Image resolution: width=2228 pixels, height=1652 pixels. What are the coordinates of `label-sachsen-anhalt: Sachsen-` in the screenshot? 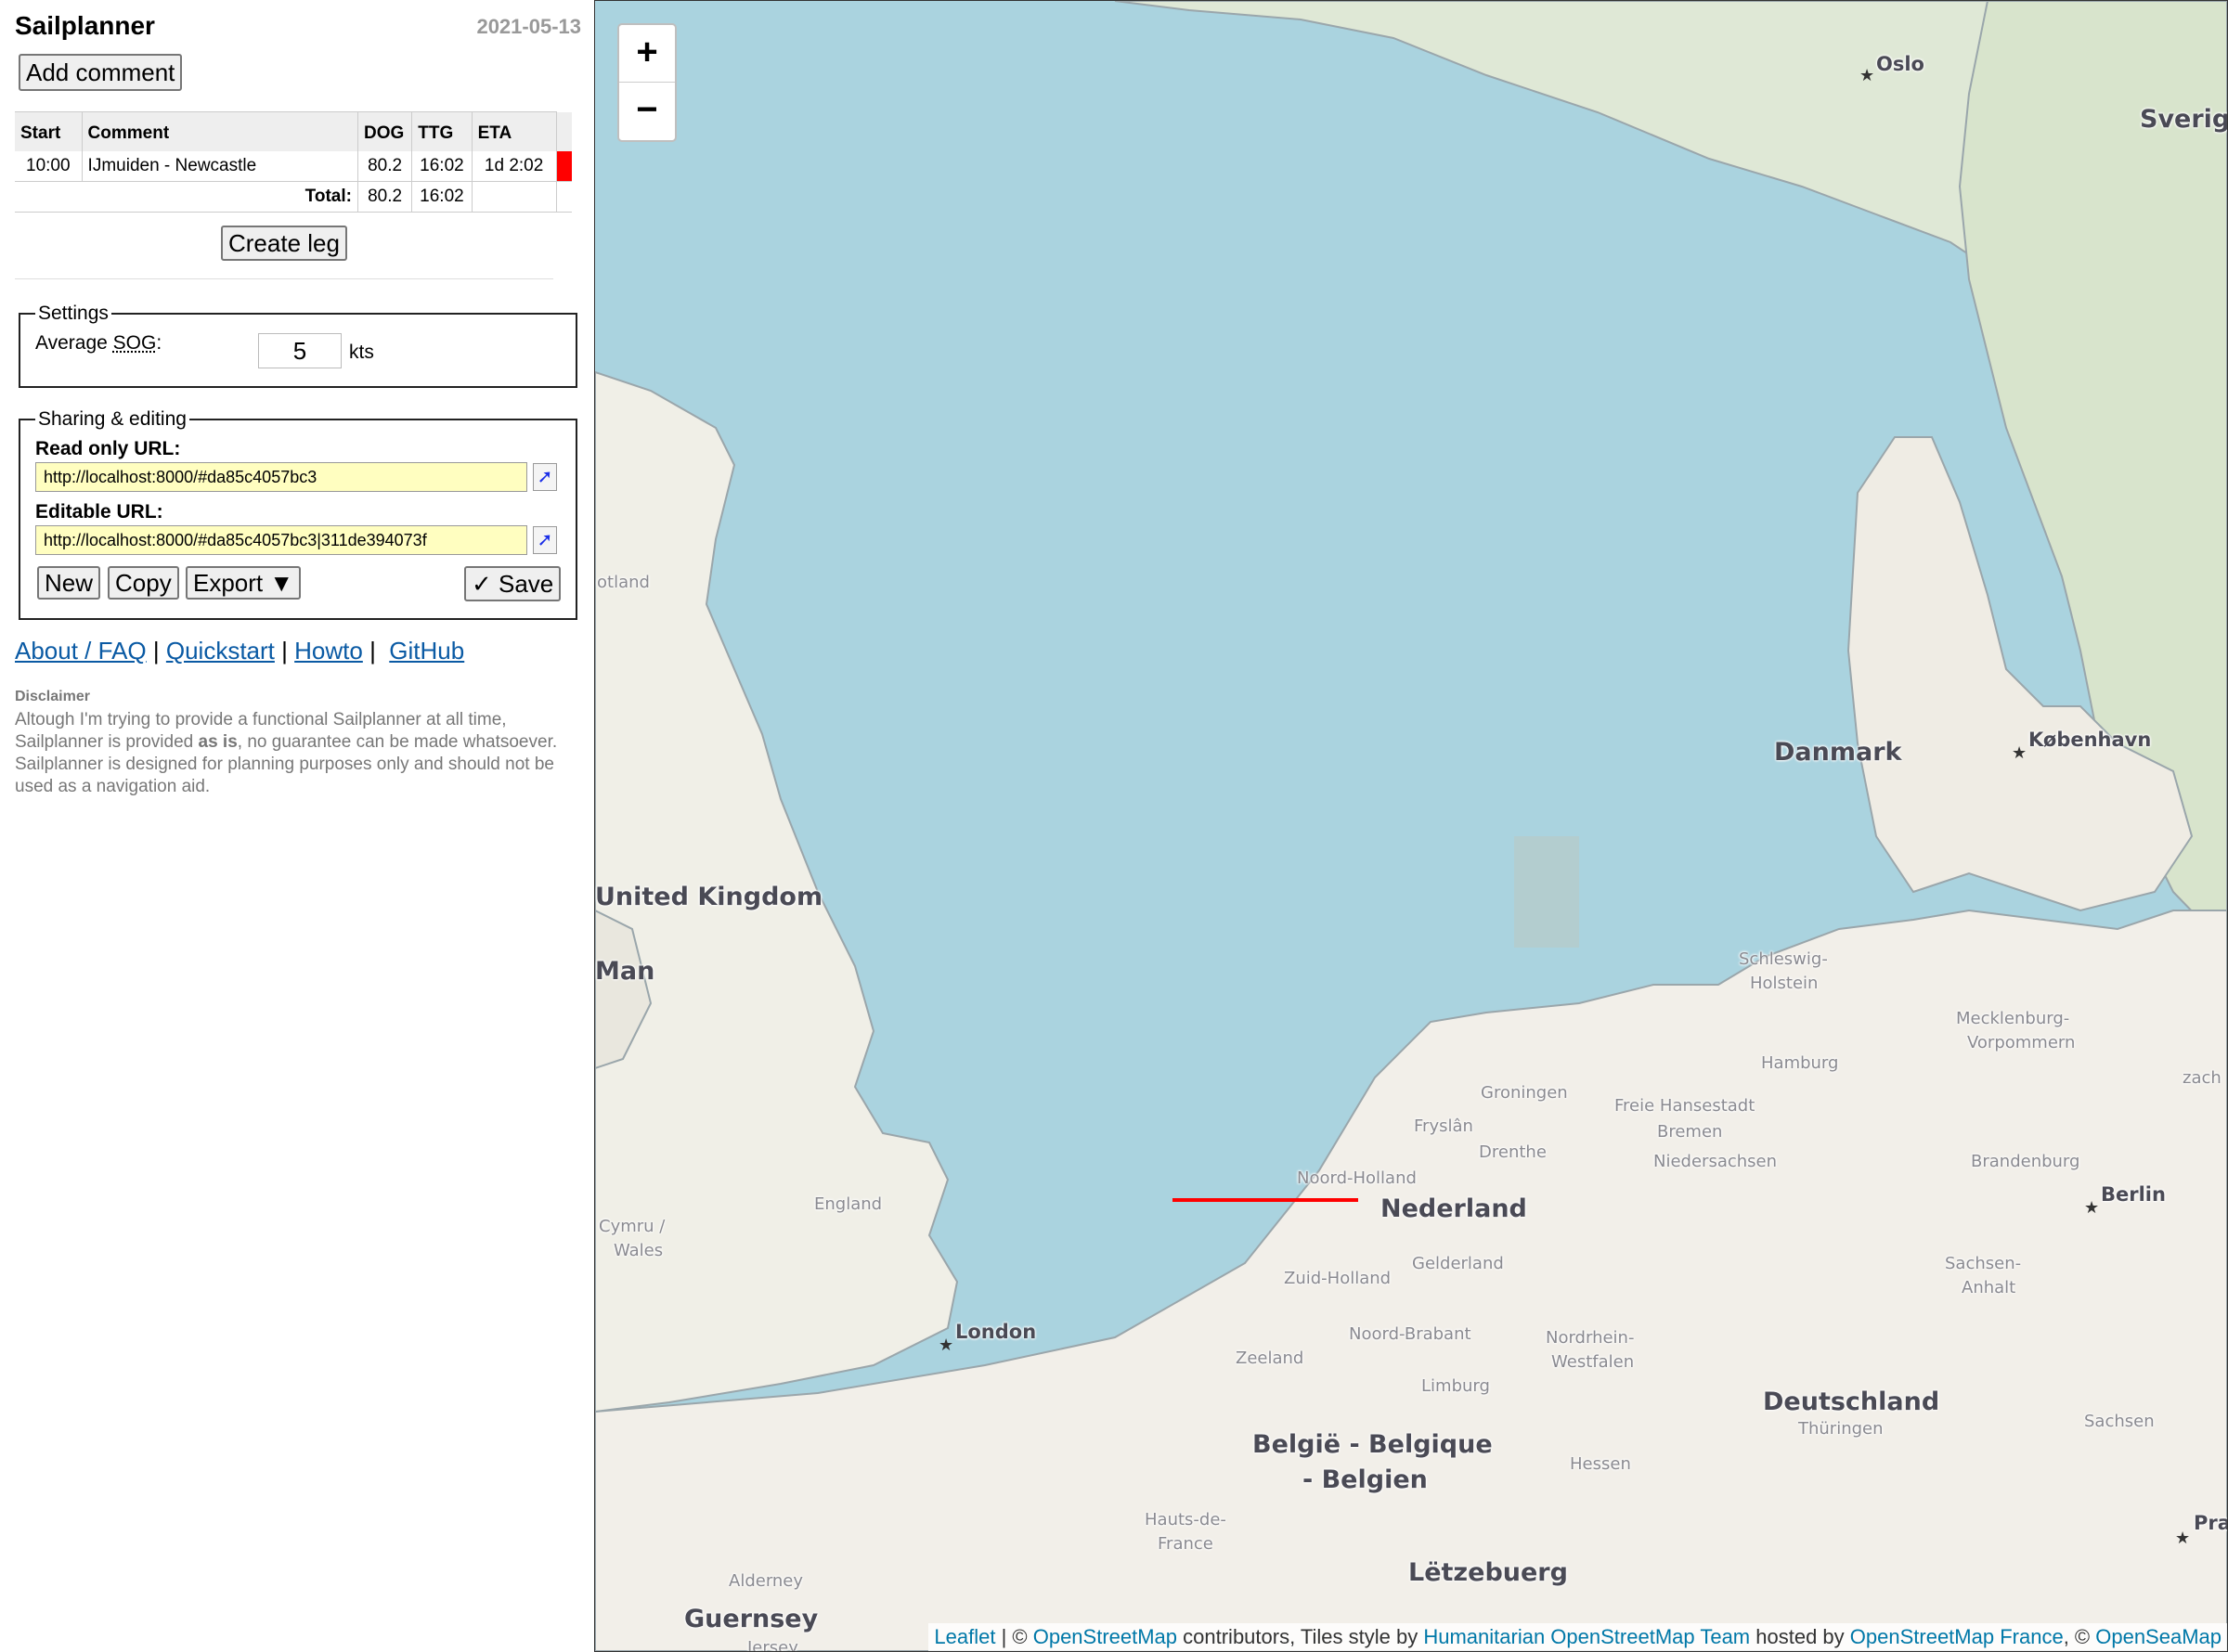 It's located at (1983, 1263).